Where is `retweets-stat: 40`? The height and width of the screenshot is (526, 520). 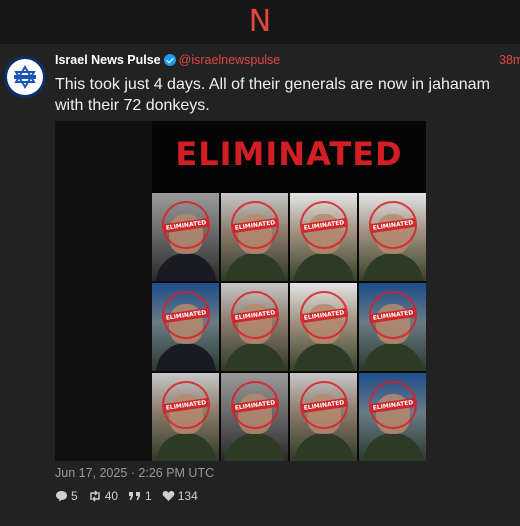 retweets-stat: 40 is located at coordinates (103, 496).